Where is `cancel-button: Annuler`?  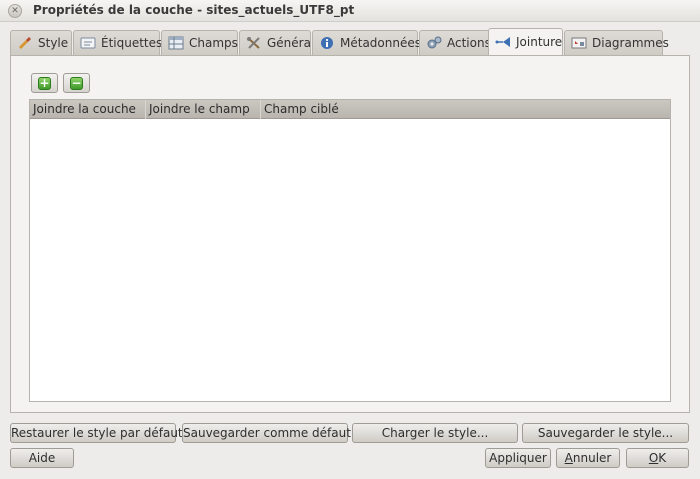 cancel-button: Annuler is located at coordinates (588, 458).